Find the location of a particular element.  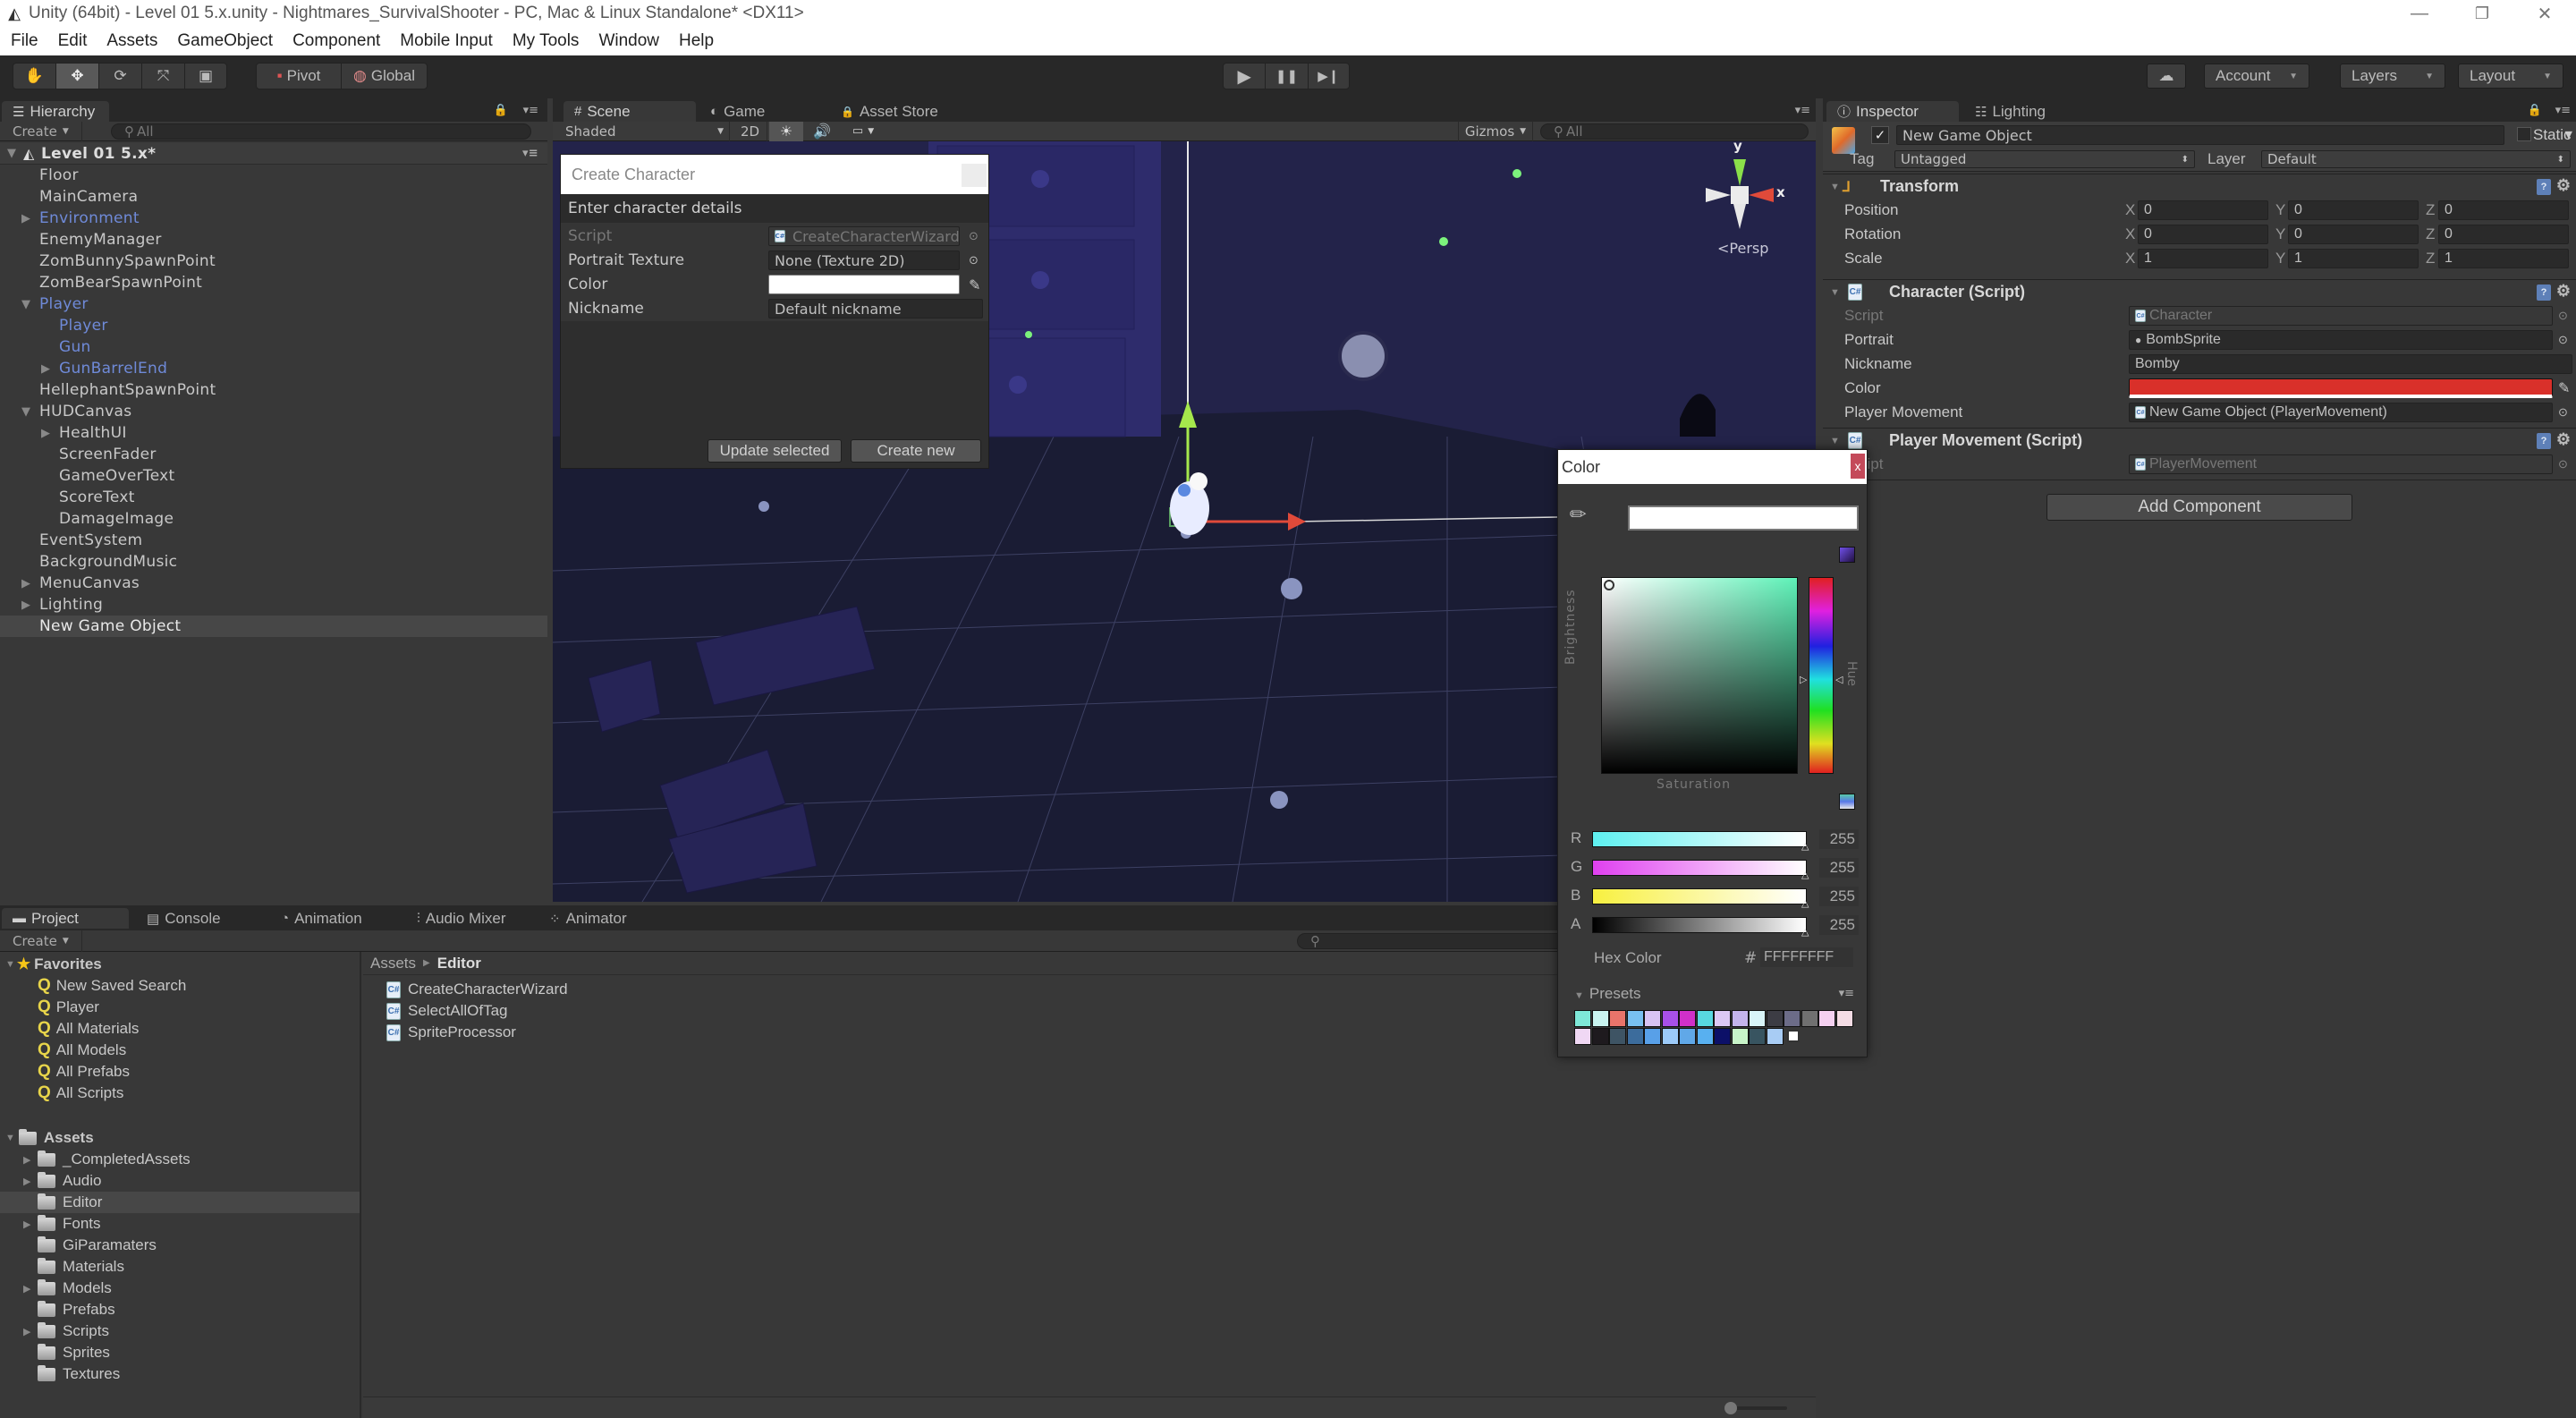

script-file-item: C# CreateCharacterWizard is located at coordinates (477, 989).